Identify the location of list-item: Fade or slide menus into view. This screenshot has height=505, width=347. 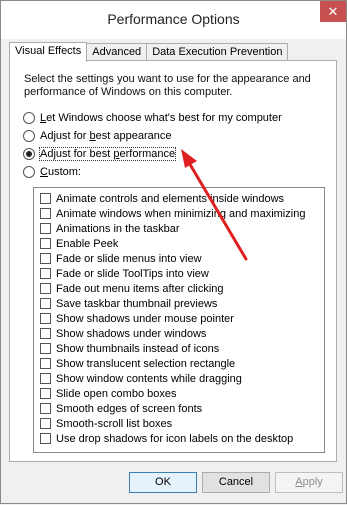
(121, 258).